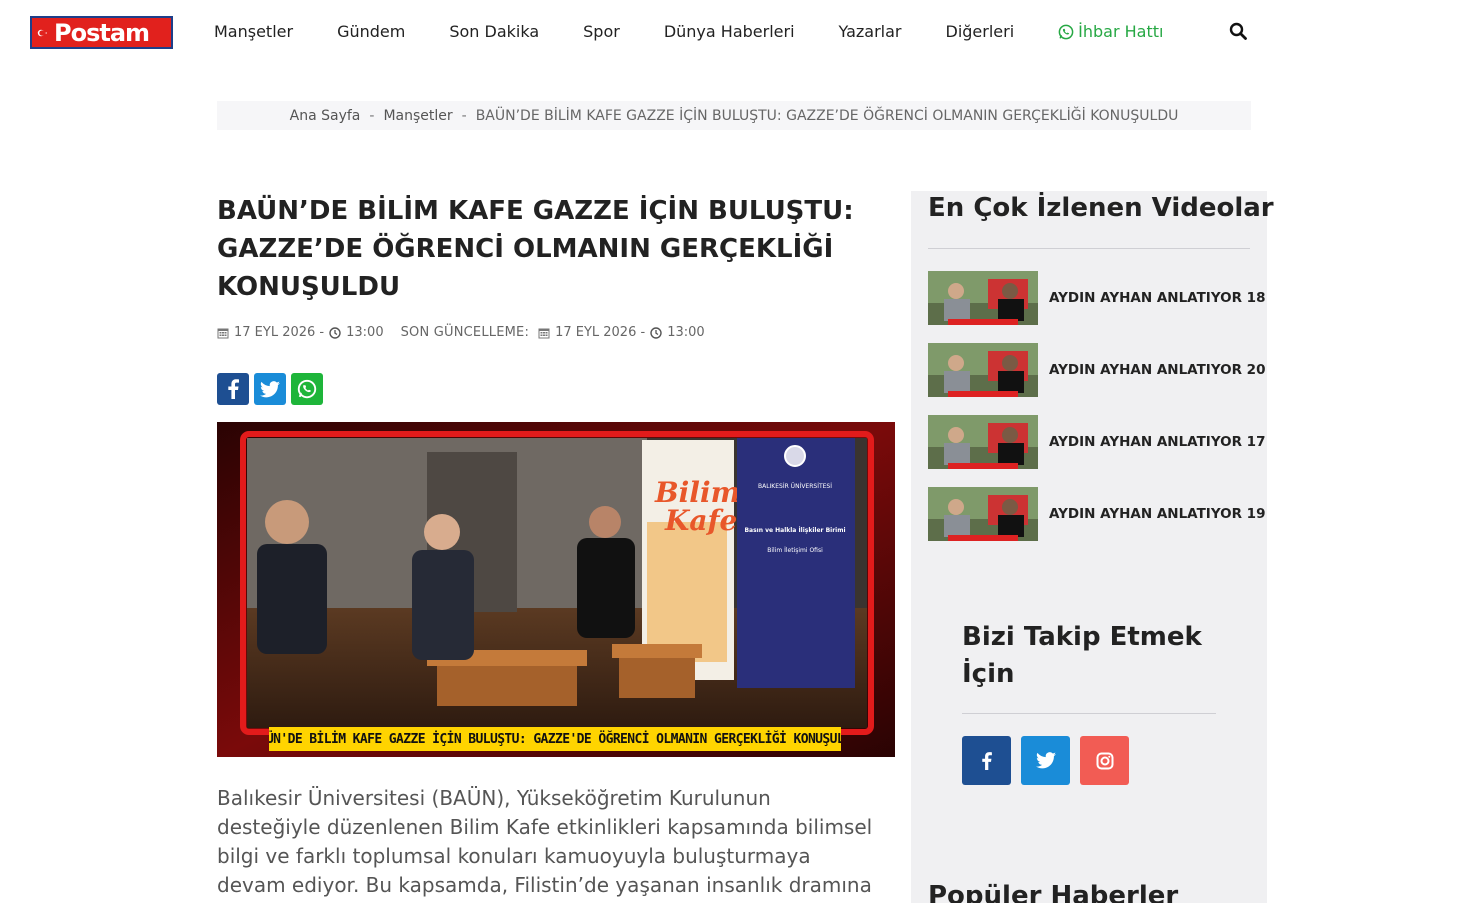 Image resolution: width=1479 pixels, height=903 pixels. I want to click on search-icon, so click(1238, 31).